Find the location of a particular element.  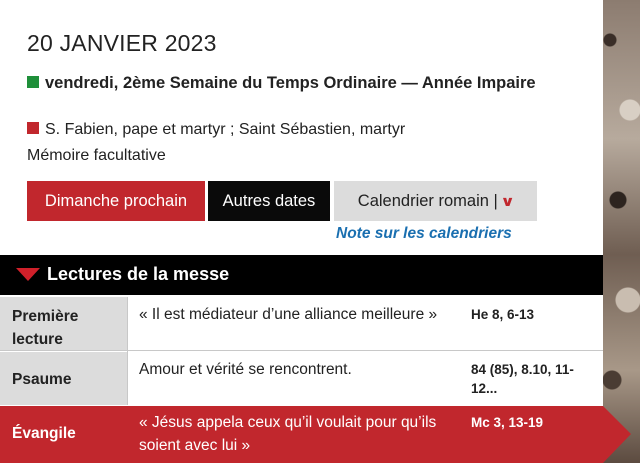

next-sunday-button: Dimanche prochain is located at coordinates (116, 201).